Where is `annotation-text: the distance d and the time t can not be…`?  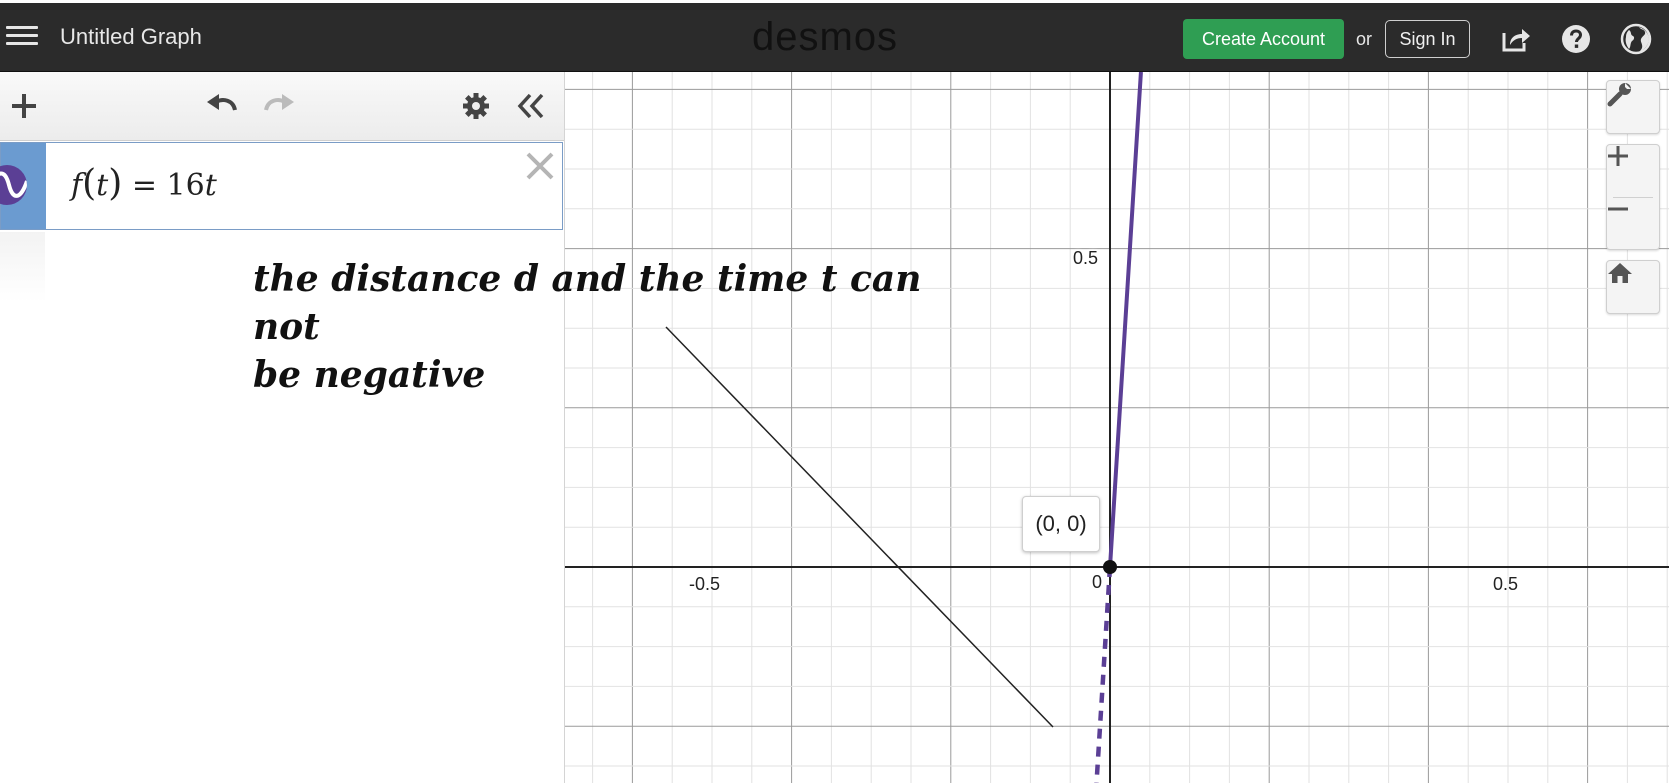 annotation-text: the distance d and the time t can not be… is located at coordinates (593, 327).